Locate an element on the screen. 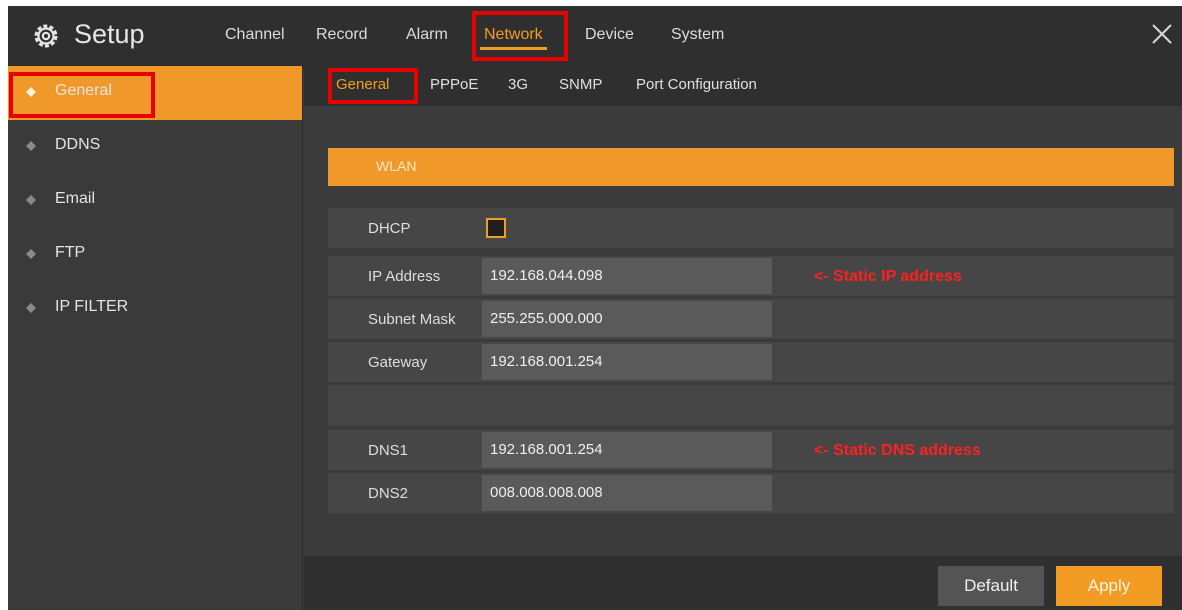 This screenshot has width=1182, height=610. sidebar-item-ftp: FTP is located at coordinates (155, 255).